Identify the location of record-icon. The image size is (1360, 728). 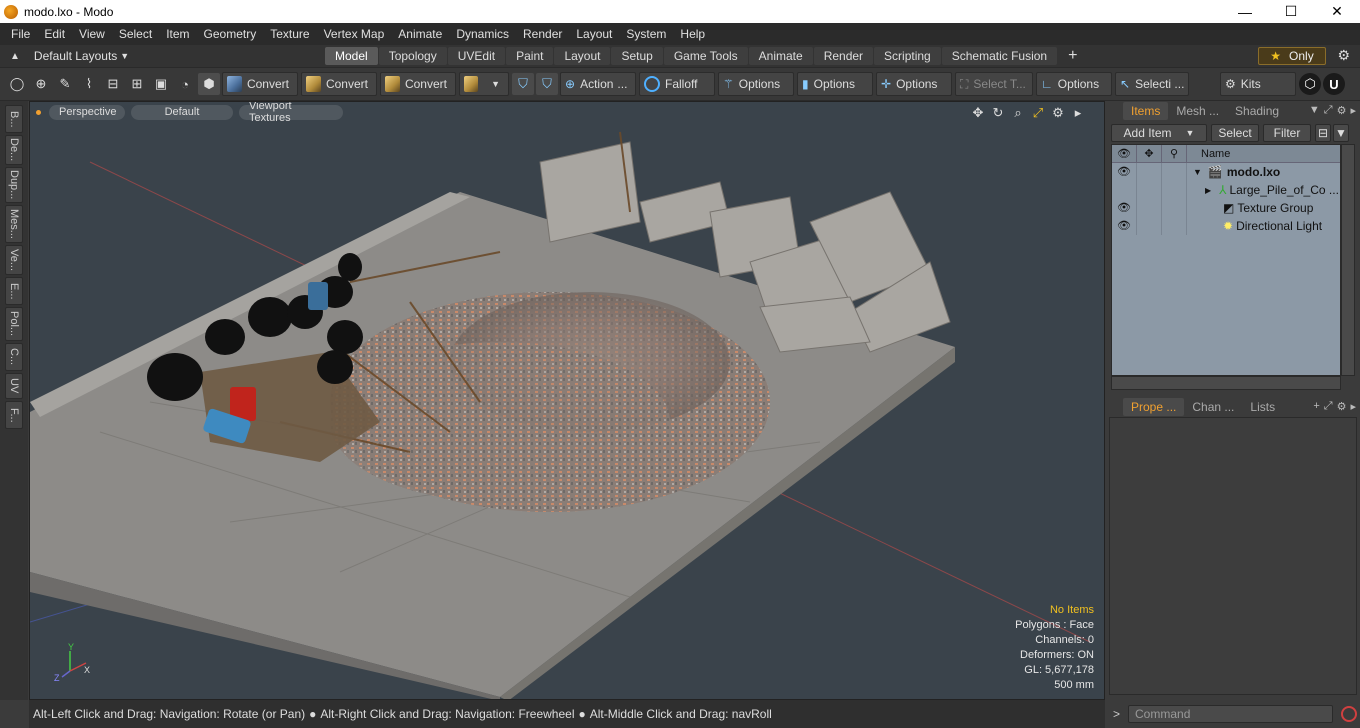
(1349, 714).